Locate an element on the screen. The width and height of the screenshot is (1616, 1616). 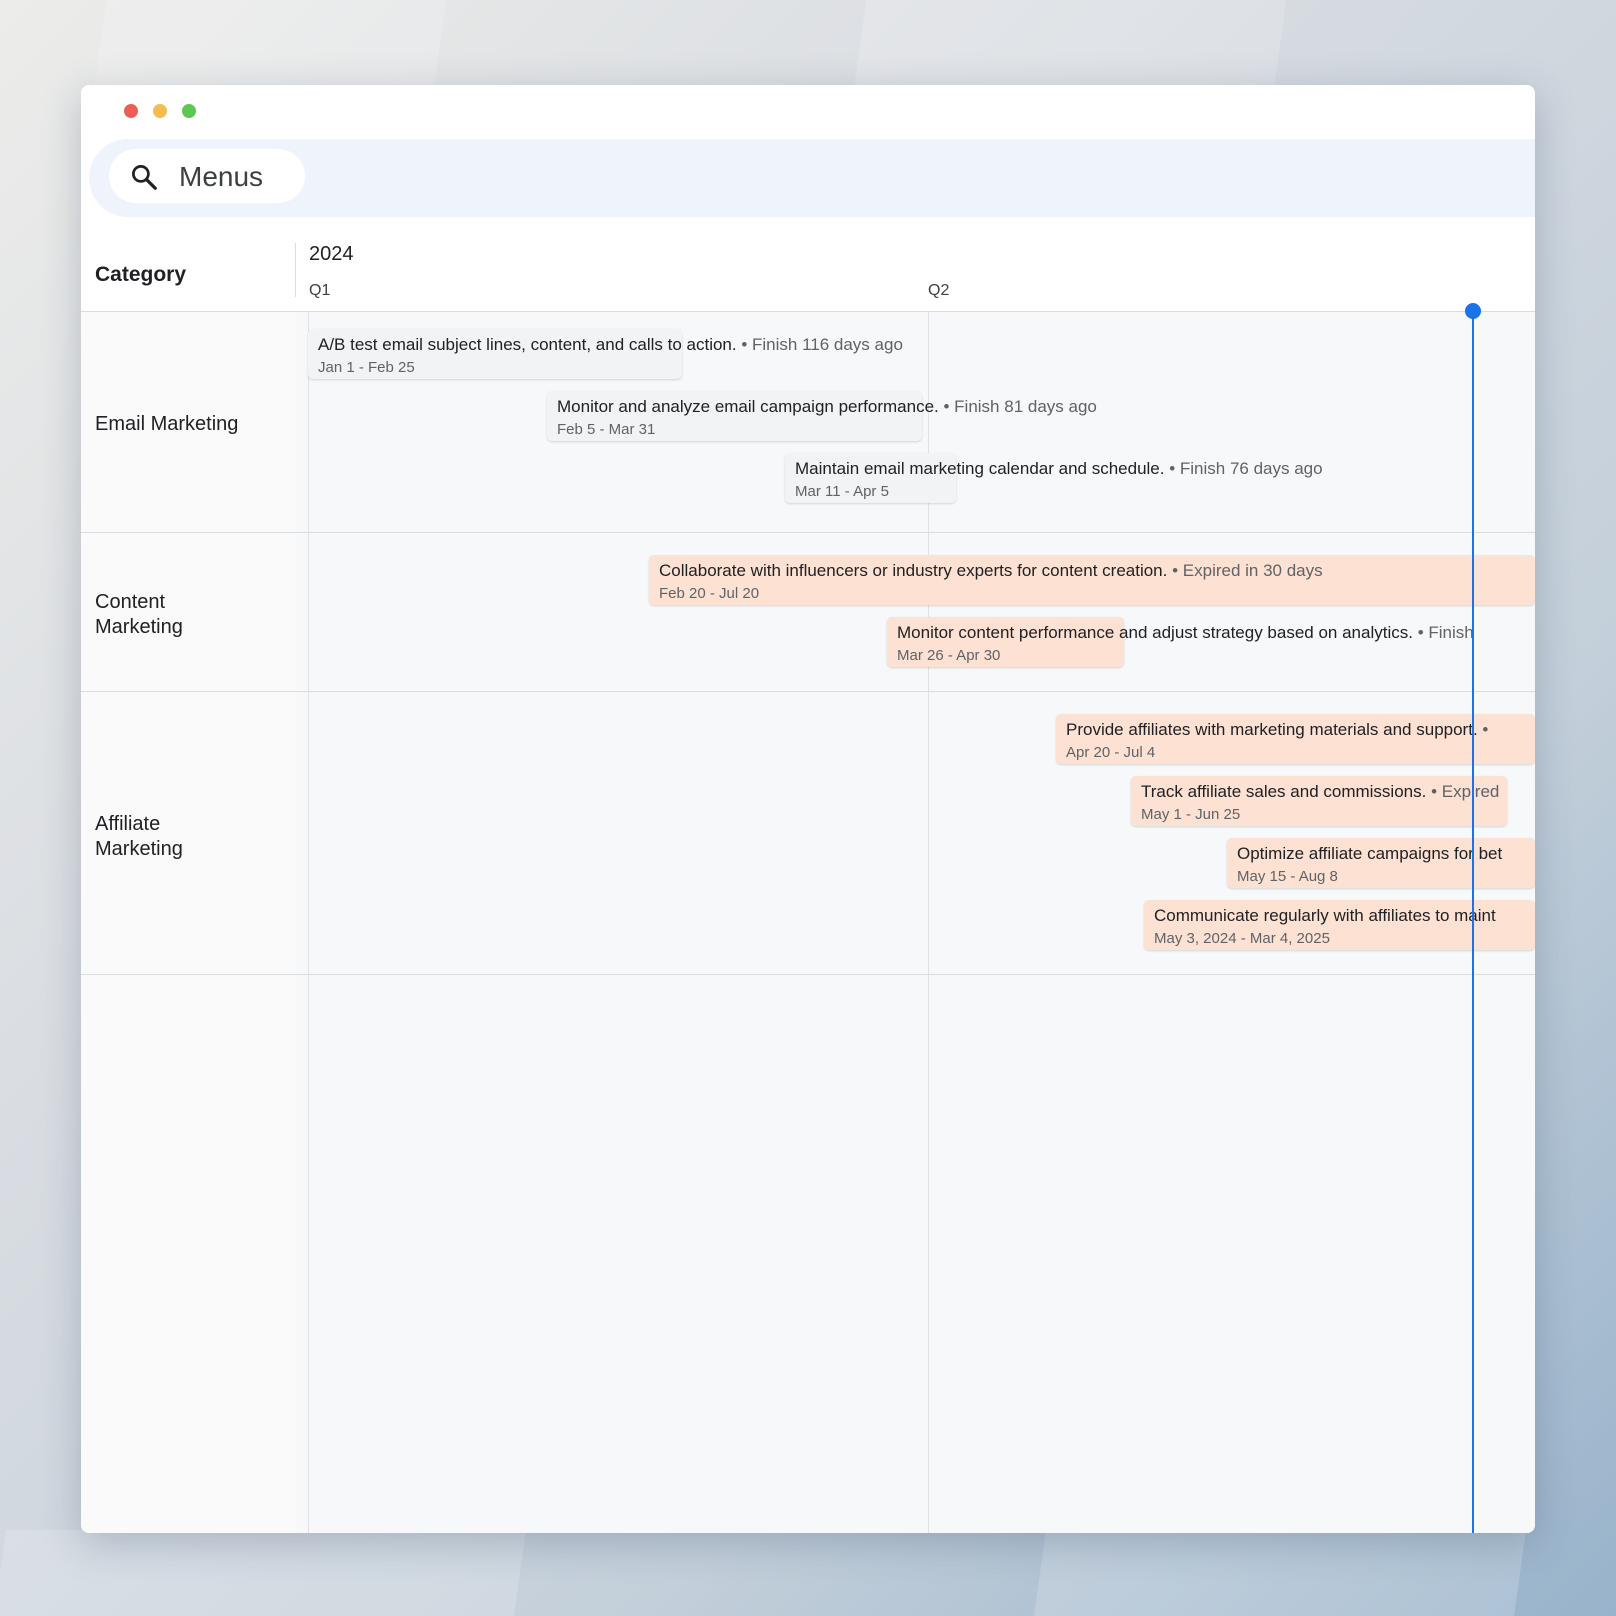
category-label-affiliate-marketing: Affiliate Marketing is located at coordinates (139, 836).